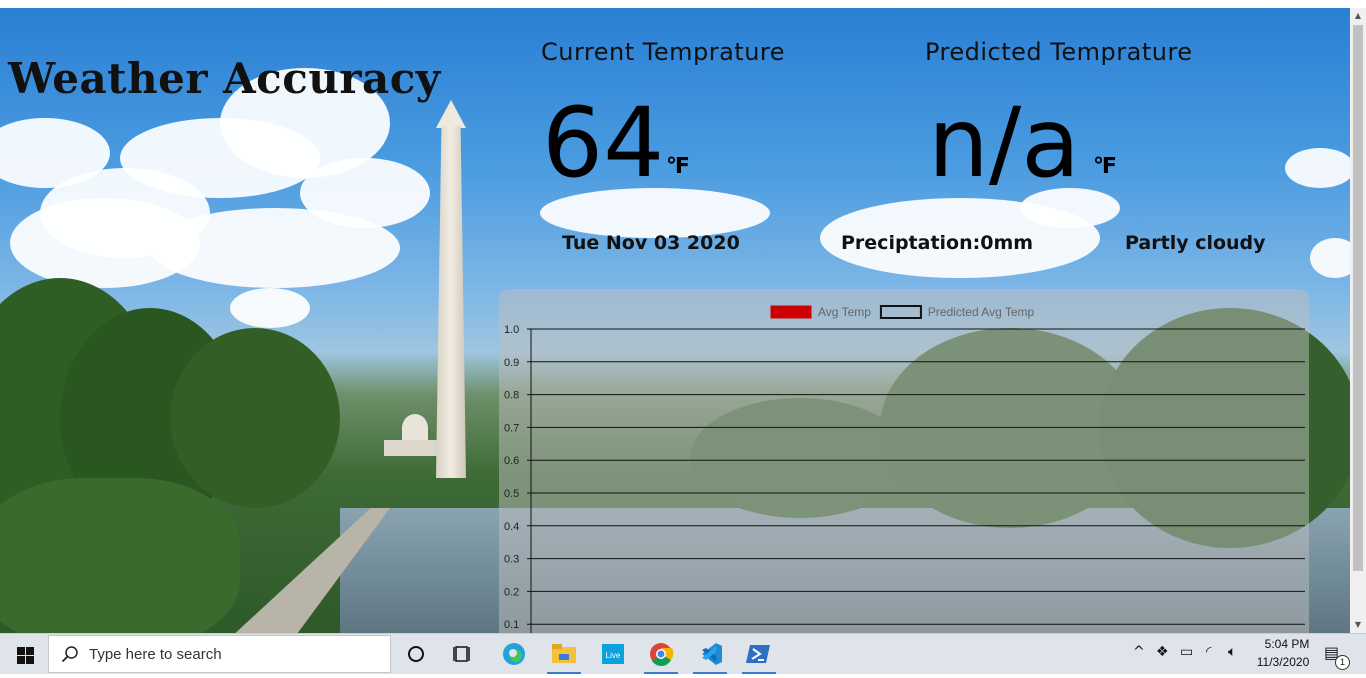 The height and width of the screenshot is (678, 1366). Describe the element at coordinates (1162, 652) in the screenshot. I see `dropbox-icon: ❖` at that location.